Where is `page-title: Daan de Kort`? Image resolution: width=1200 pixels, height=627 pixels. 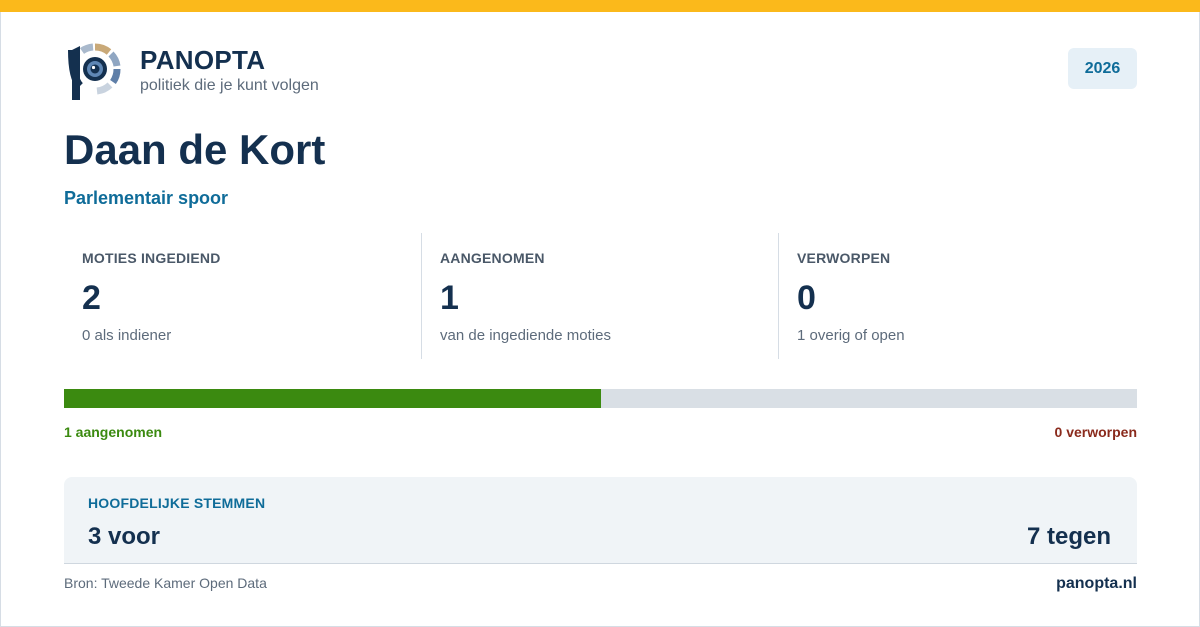
page-title: Daan de Kort is located at coordinates (195, 149).